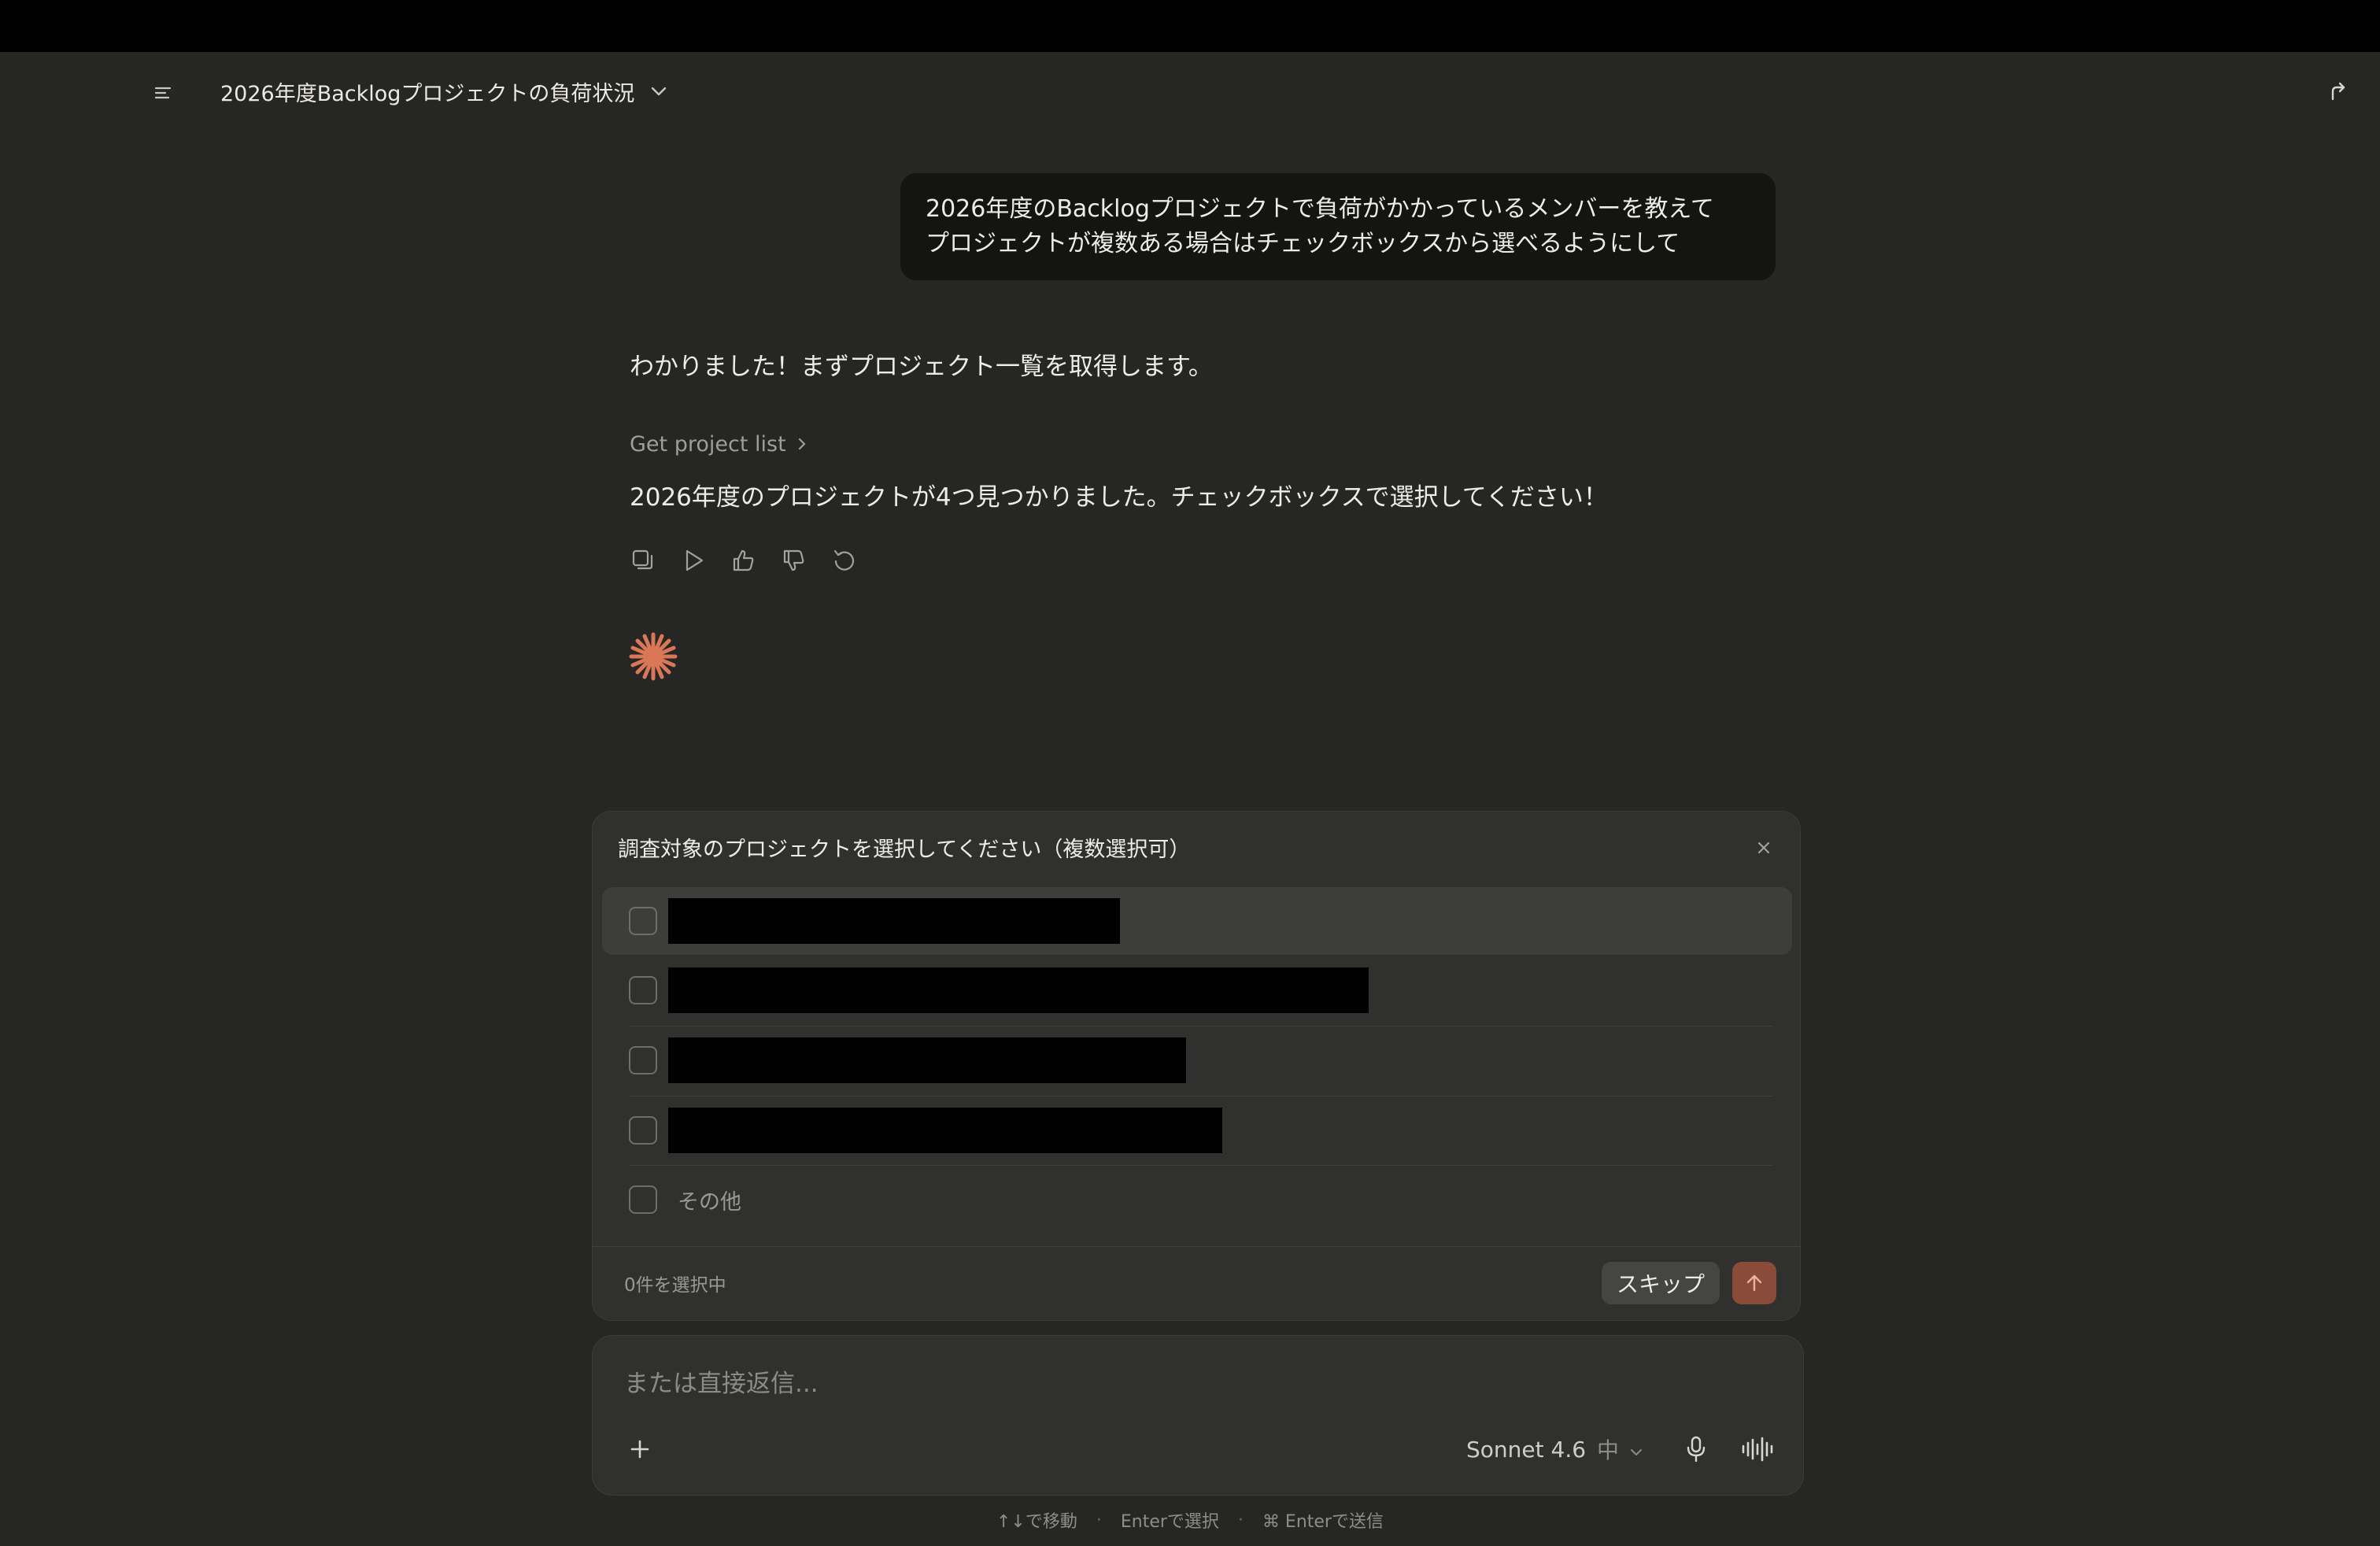  Describe the element at coordinates (653, 656) in the screenshot. I see `claude-spark-icon` at that location.